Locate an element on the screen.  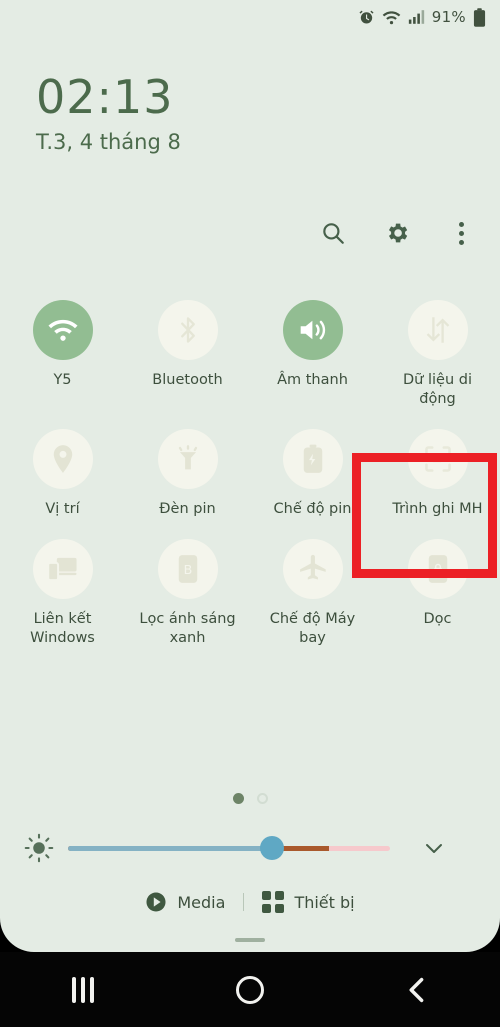
devices-label: Thiết bị is located at coordinates (324, 902).